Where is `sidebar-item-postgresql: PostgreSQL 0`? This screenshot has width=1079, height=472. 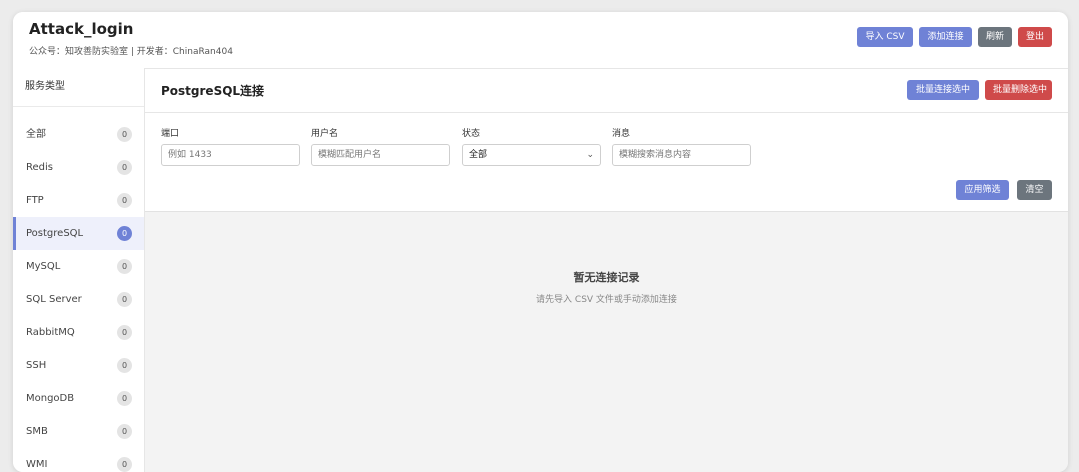
sidebar-item-postgresql: PostgreSQL 0 is located at coordinates (78, 233).